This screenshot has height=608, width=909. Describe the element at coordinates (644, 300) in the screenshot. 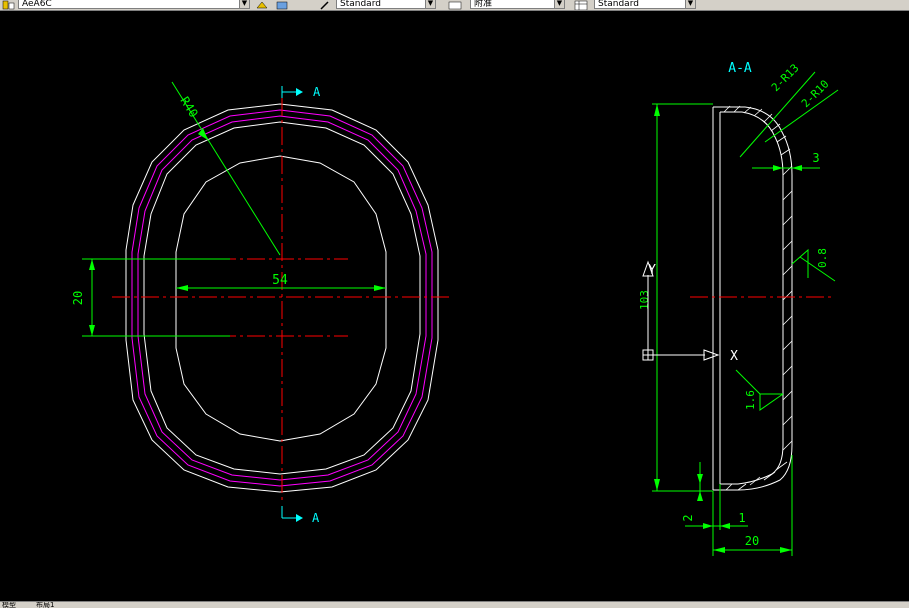

I see `section-height-label: 103` at that location.